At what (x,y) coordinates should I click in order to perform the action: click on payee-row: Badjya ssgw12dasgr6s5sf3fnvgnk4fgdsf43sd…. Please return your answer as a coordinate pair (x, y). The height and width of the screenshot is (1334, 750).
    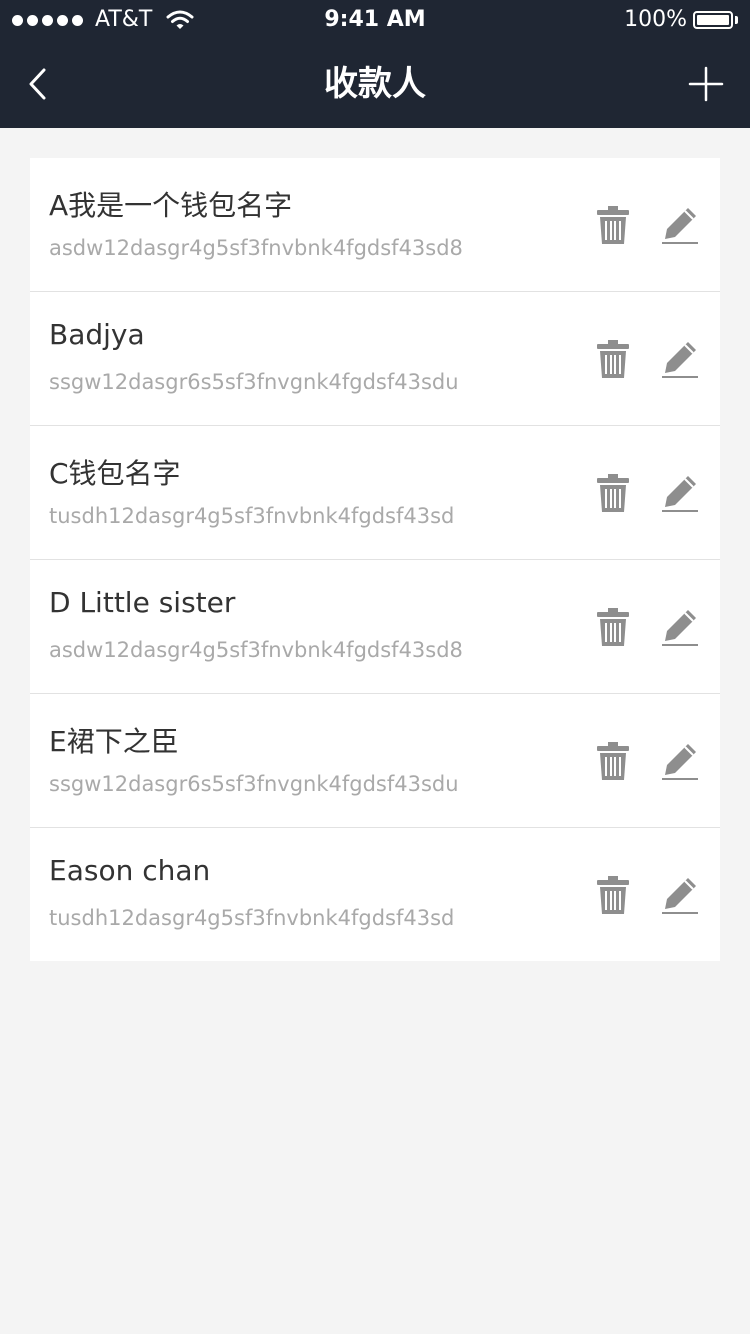
    Looking at the image, I should click on (375, 359).